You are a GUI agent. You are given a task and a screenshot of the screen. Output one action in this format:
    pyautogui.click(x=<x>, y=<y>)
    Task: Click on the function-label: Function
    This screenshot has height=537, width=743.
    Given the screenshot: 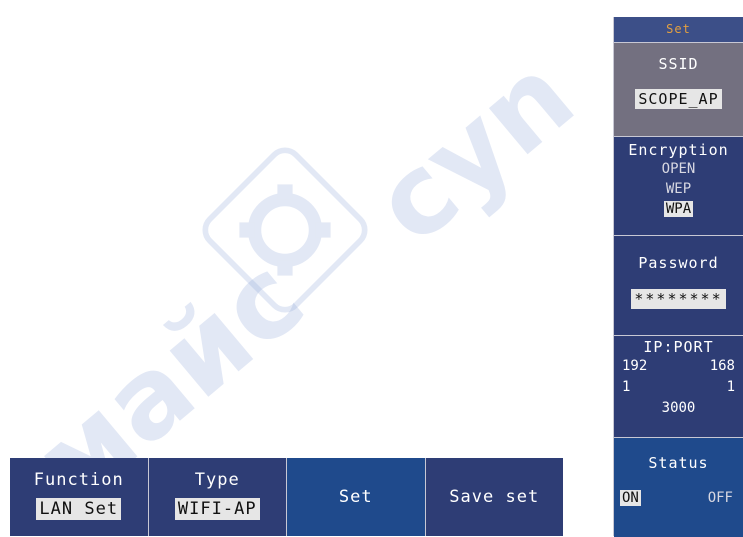 What is the action you would take?
    pyautogui.click(x=78, y=480)
    